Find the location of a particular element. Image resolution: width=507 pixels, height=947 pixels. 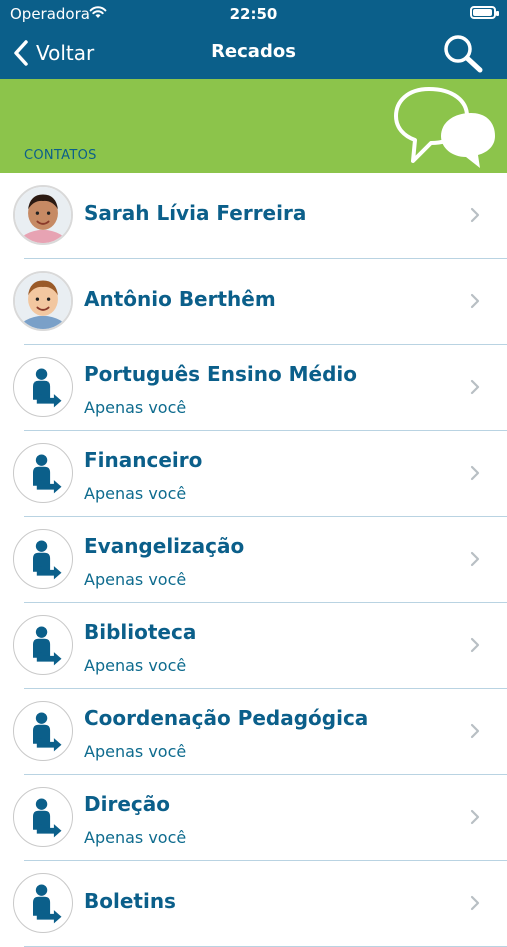

chevron-left-icon is located at coordinates (21, 53).